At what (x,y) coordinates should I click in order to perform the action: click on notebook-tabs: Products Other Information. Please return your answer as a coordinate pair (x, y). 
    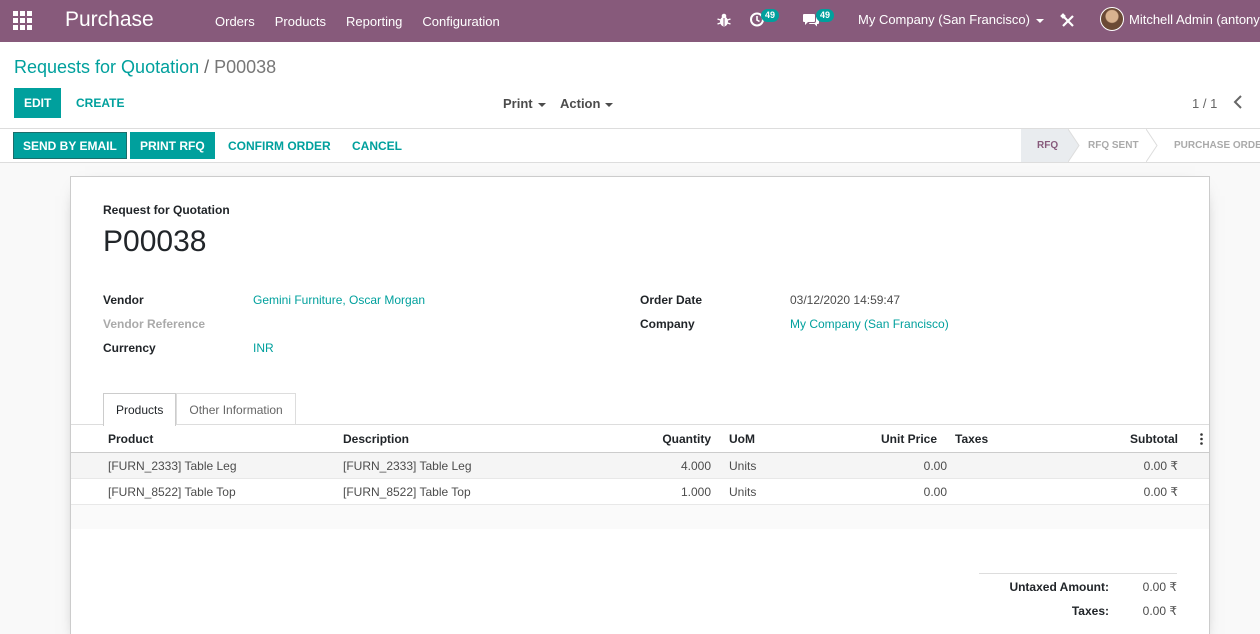
    Looking at the image, I should click on (199, 409).